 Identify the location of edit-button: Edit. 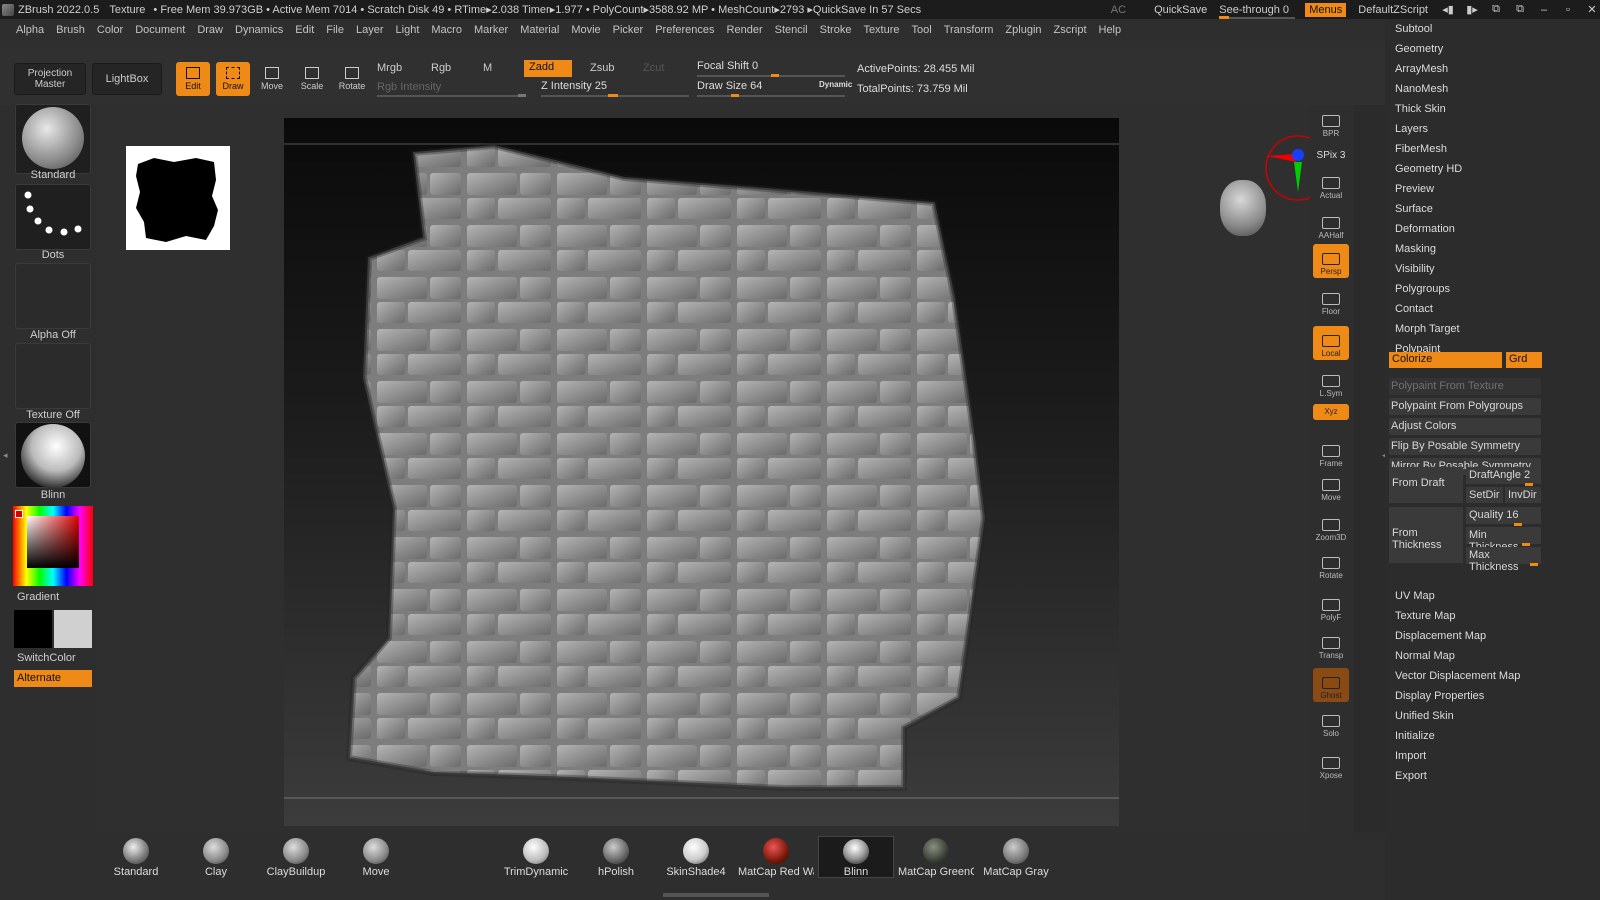
(193, 79).